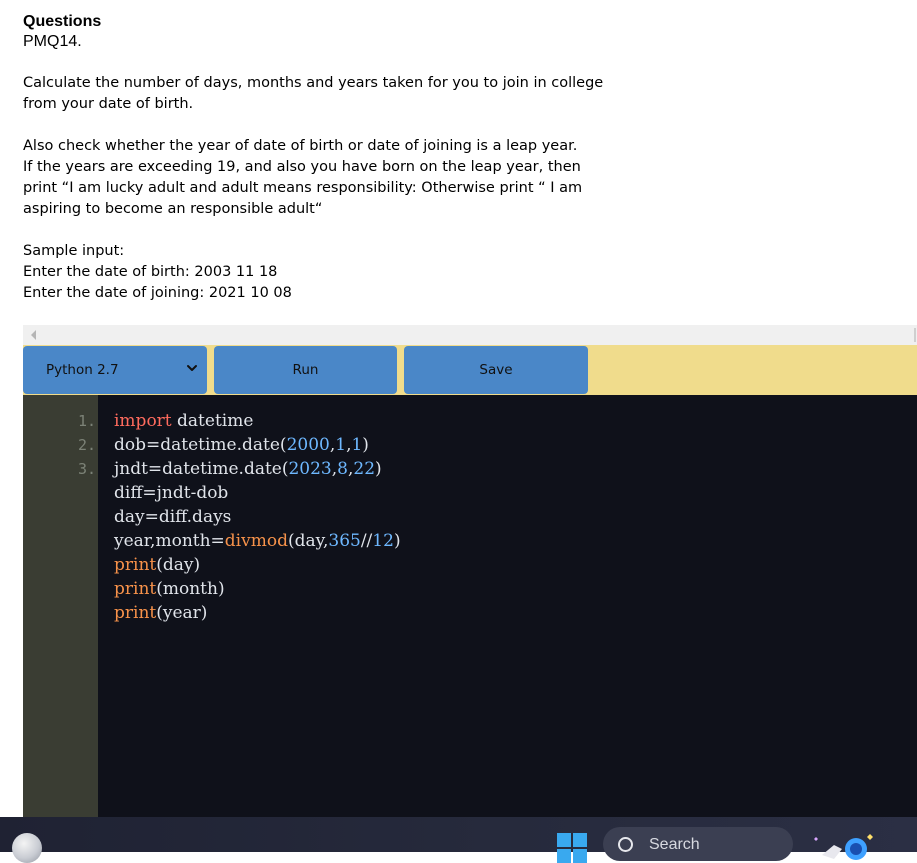 The width and height of the screenshot is (917, 863). I want to click on question-text-line: aspiring to become an responsible adult“, so click(173, 209).